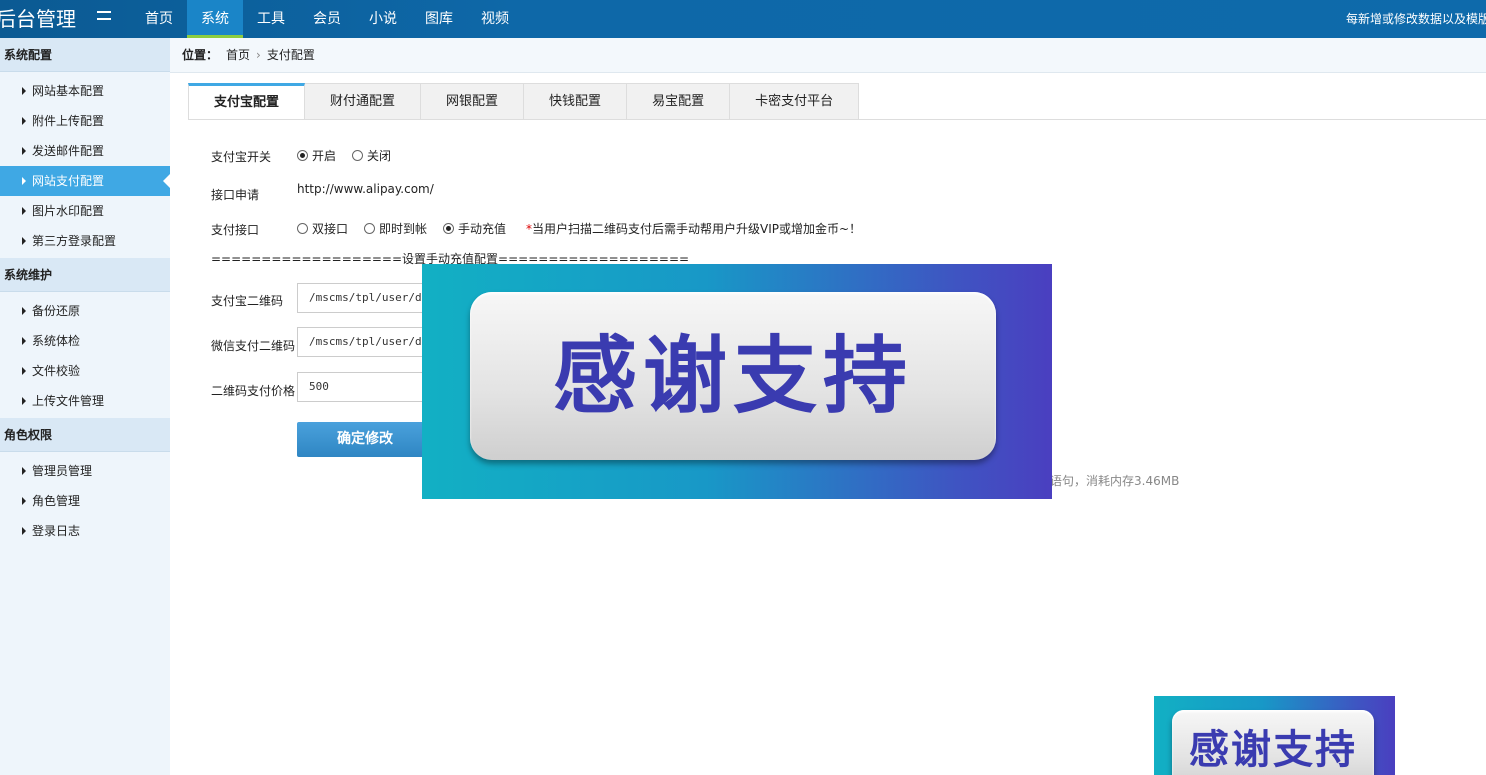 This screenshot has width=1486, height=775. Describe the element at coordinates (56, 341) in the screenshot. I see `sidebar-item-label: 系统体检` at that location.